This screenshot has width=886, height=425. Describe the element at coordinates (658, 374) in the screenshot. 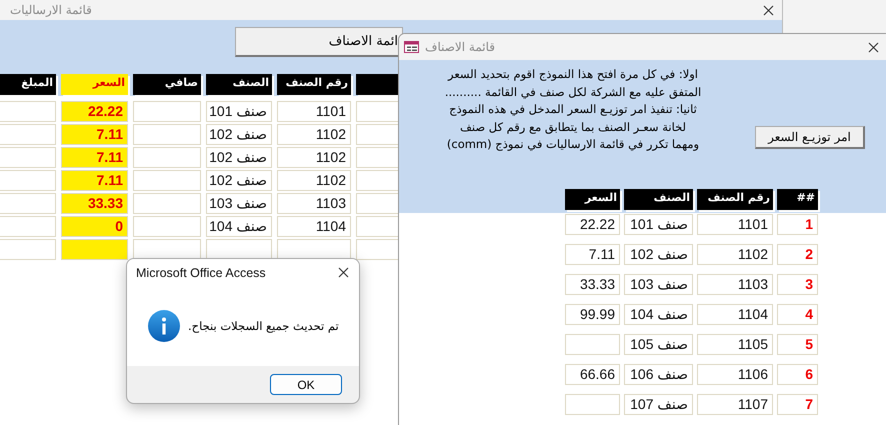

I see `table-cell: صنف 106` at that location.